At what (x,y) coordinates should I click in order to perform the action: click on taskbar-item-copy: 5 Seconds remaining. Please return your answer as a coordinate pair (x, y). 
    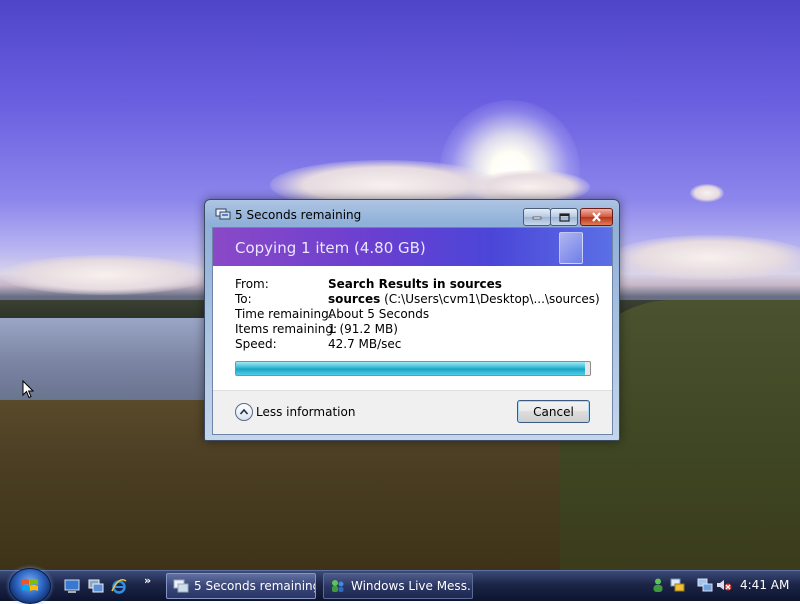
    Looking at the image, I should click on (241, 586).